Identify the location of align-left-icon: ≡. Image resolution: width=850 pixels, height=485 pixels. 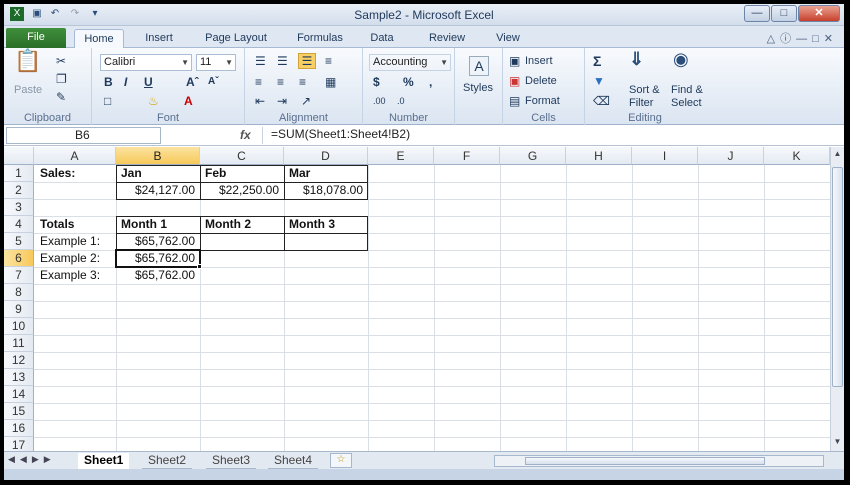
(258, 82).